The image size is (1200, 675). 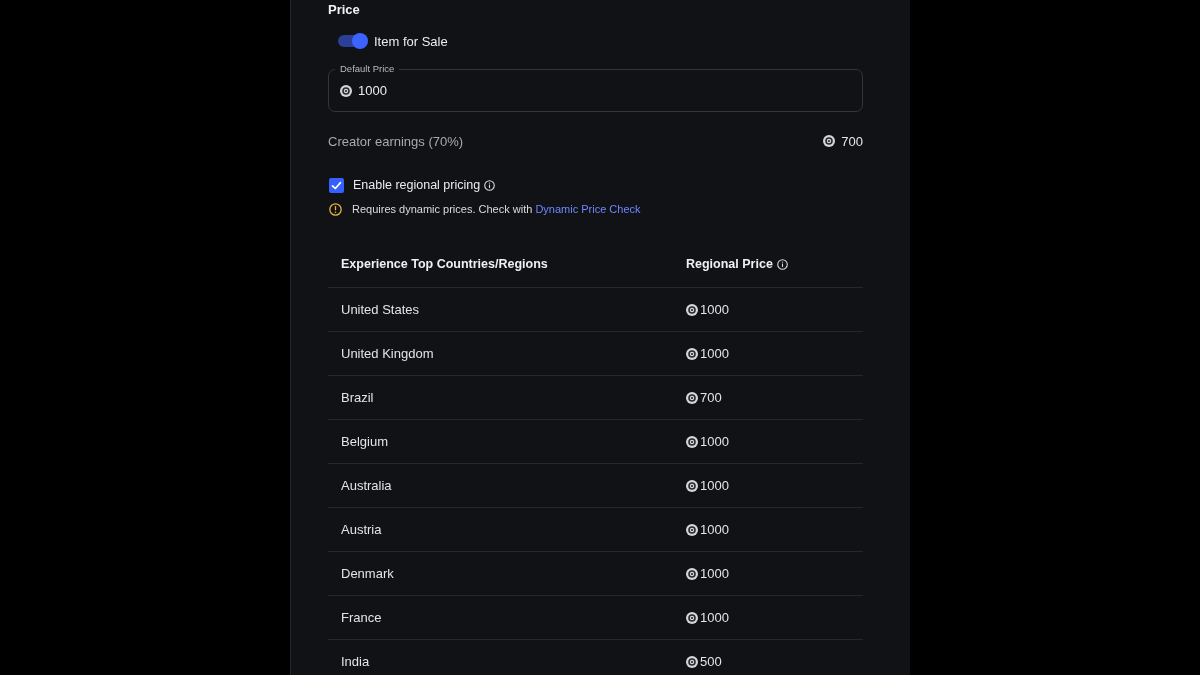 I want to click on country-cell: India, so click(x=355, y=661).